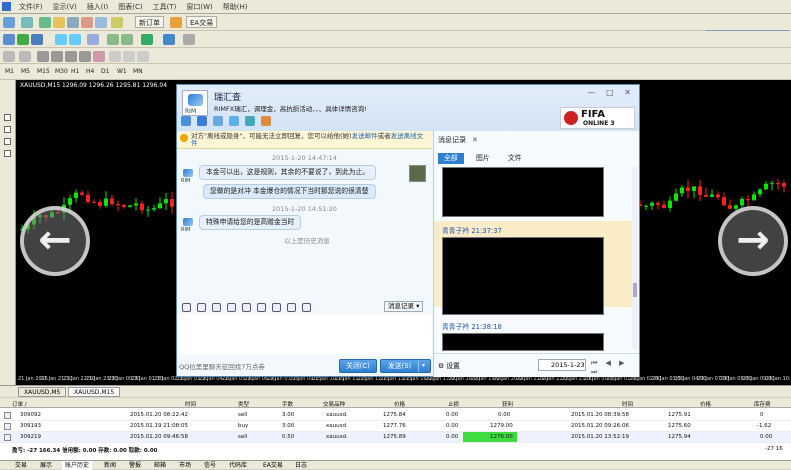  What do you see at coordinates (27, 22) in the screenshot?
I see `profiles-icon` at bounding box center [27, 22].